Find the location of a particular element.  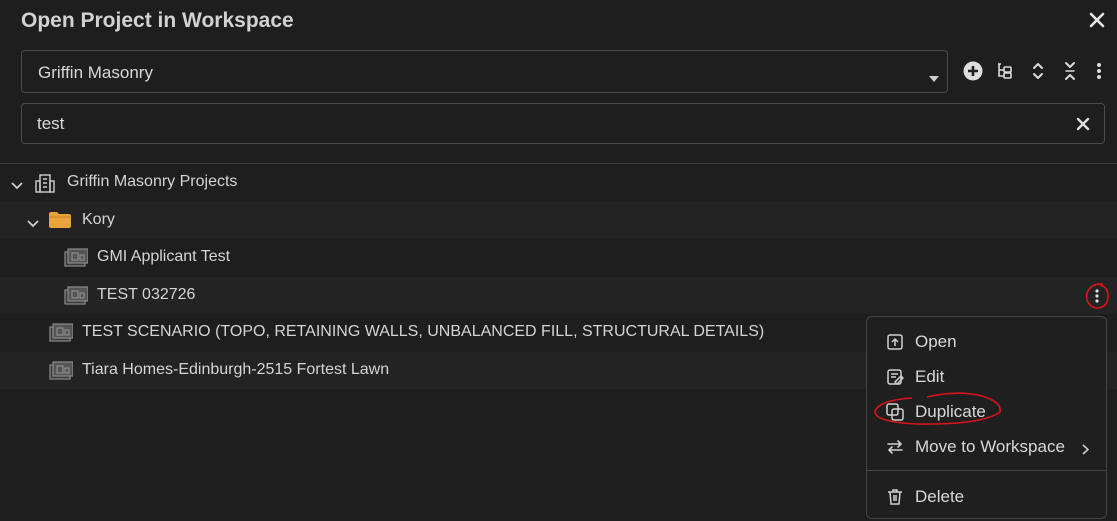

tree-item-label: Tiara Homes-Edinburgh-2515 Fortest Lawn is located at coordinates (236, 369).